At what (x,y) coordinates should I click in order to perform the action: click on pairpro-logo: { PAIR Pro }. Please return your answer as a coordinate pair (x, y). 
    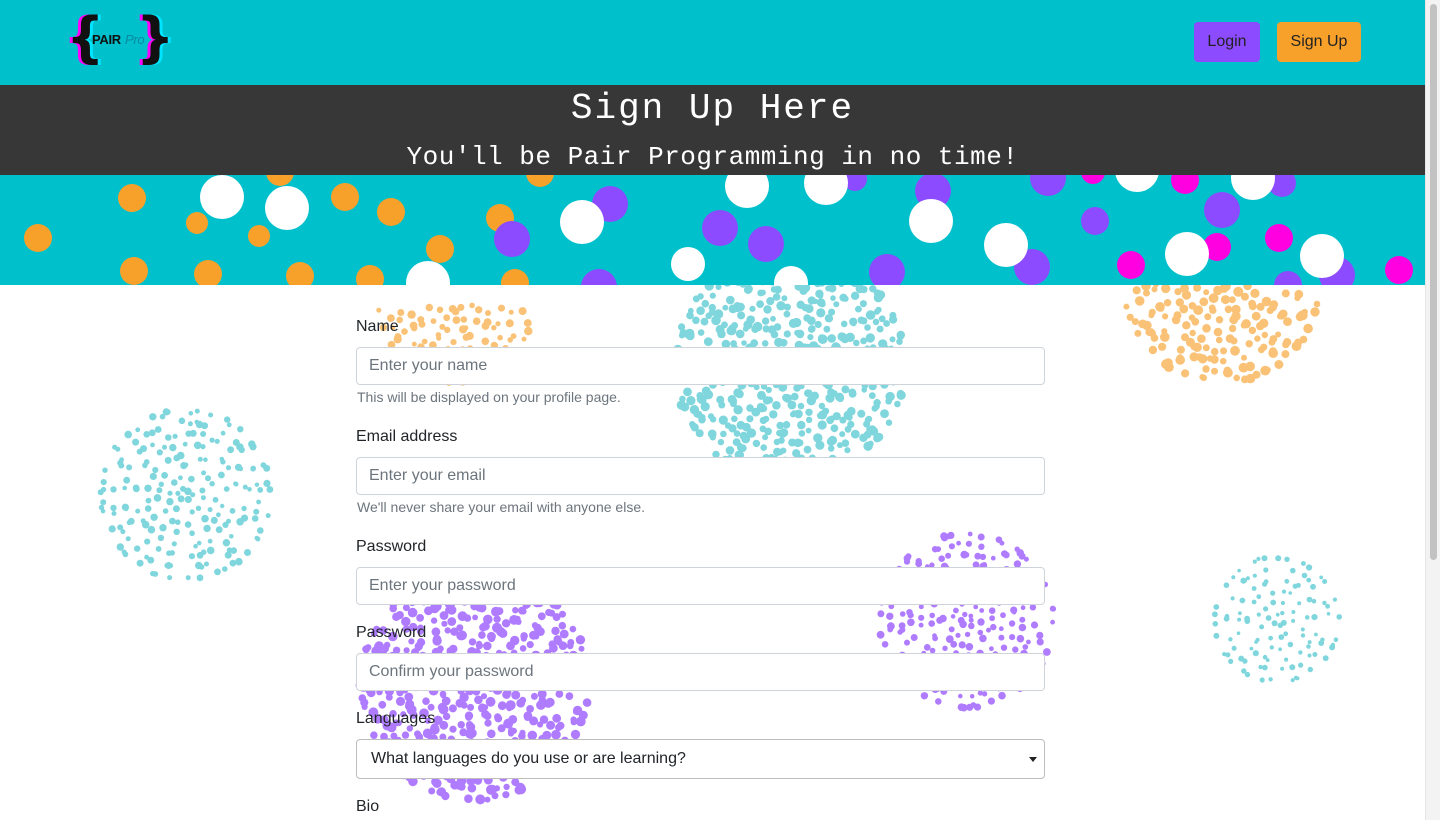
    Looking at the image, I should click on (120, 38).